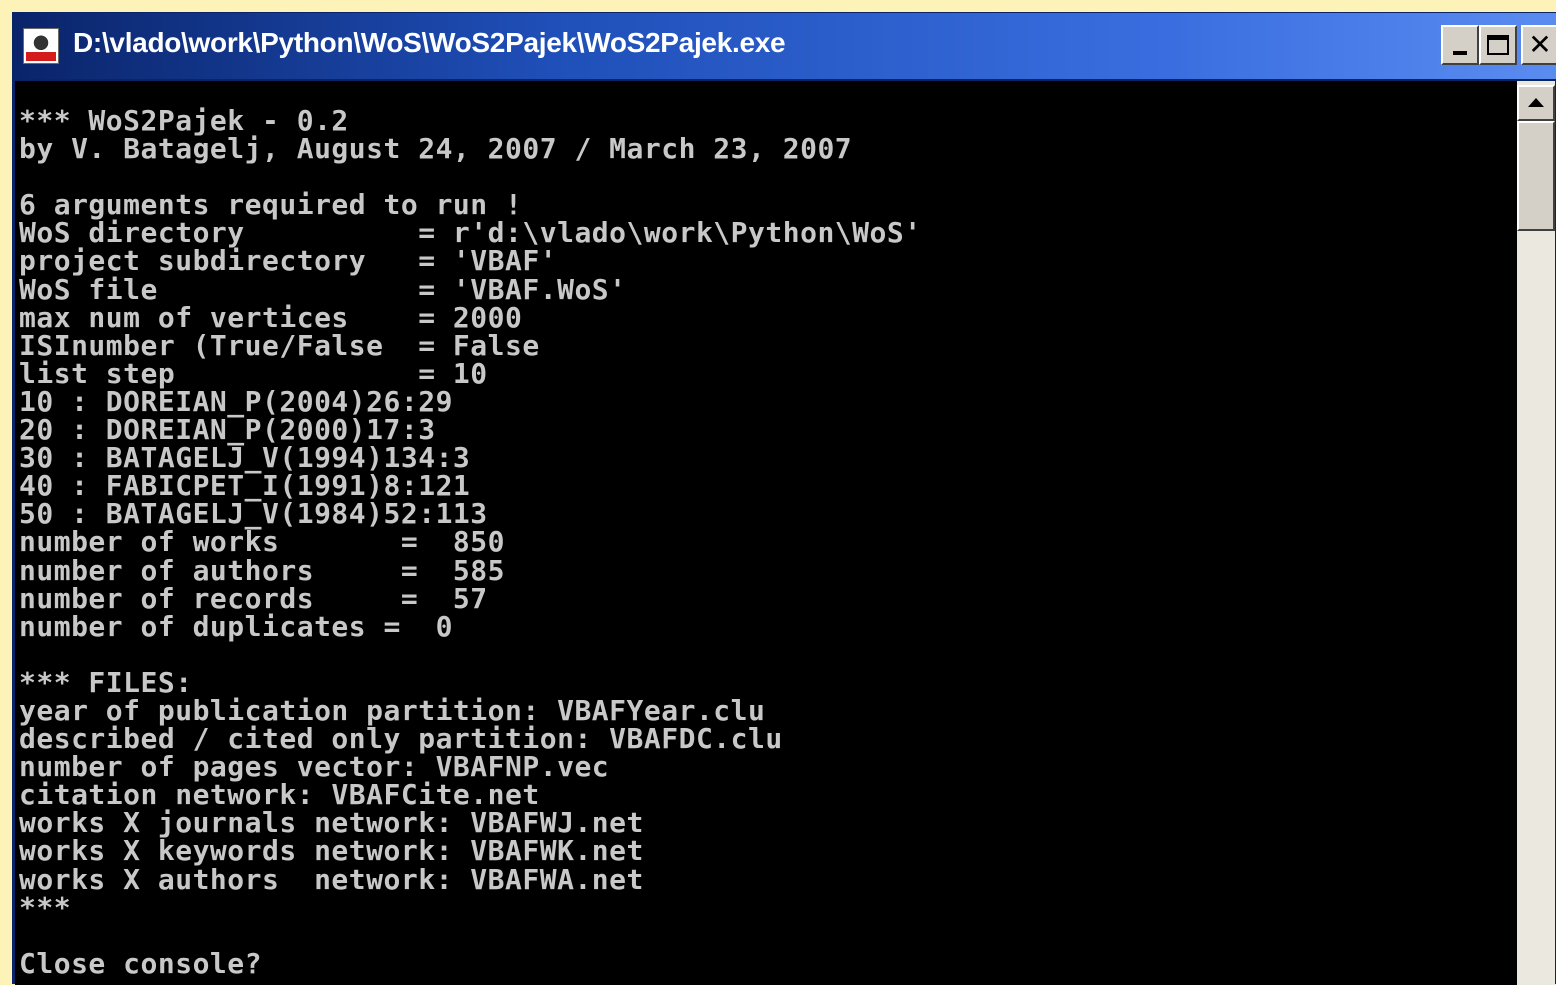  Describe the element at coordinates (184, 120) in the screenshot. I see `console-line: *** WoS2Pajek - 0.2` at that location.